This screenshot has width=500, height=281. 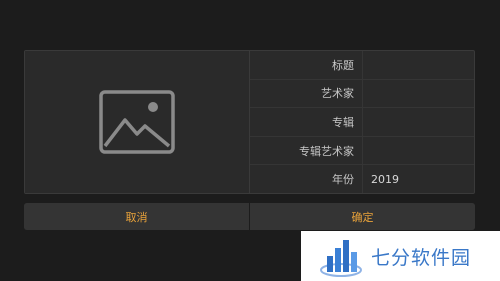 I want to click on field-row-title: 标题, so click(x=362, y=65).